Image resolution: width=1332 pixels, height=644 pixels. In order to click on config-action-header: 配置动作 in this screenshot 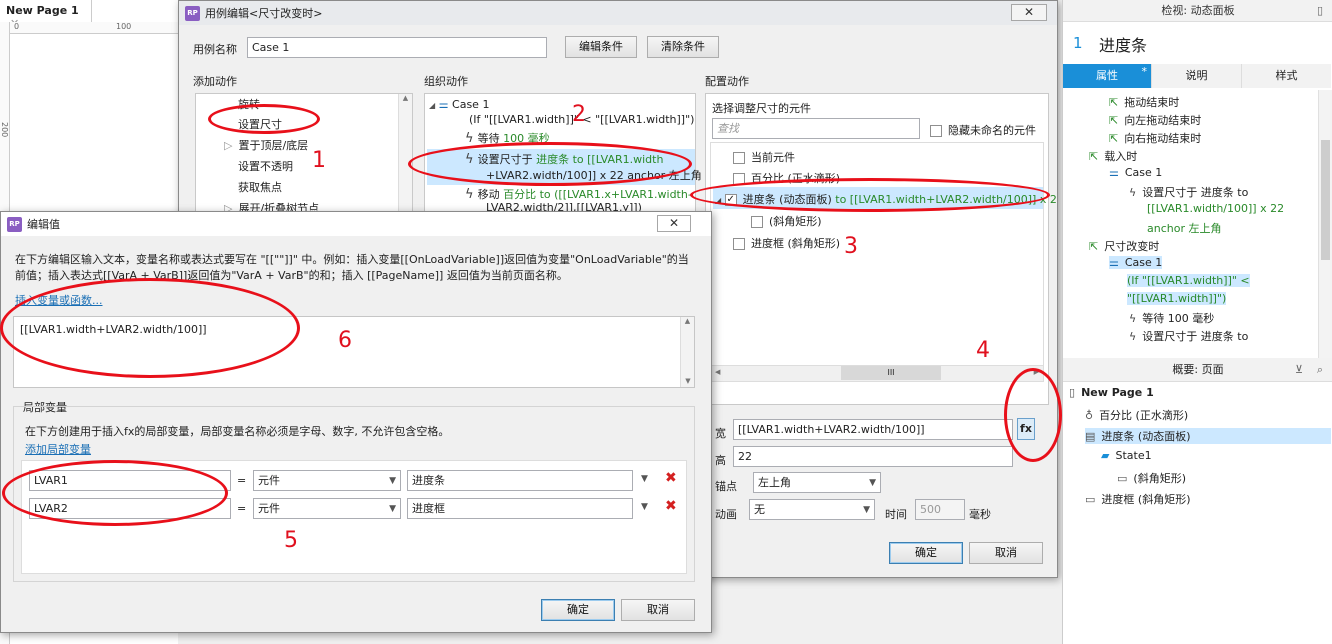, I will do `click(727, 81)`.